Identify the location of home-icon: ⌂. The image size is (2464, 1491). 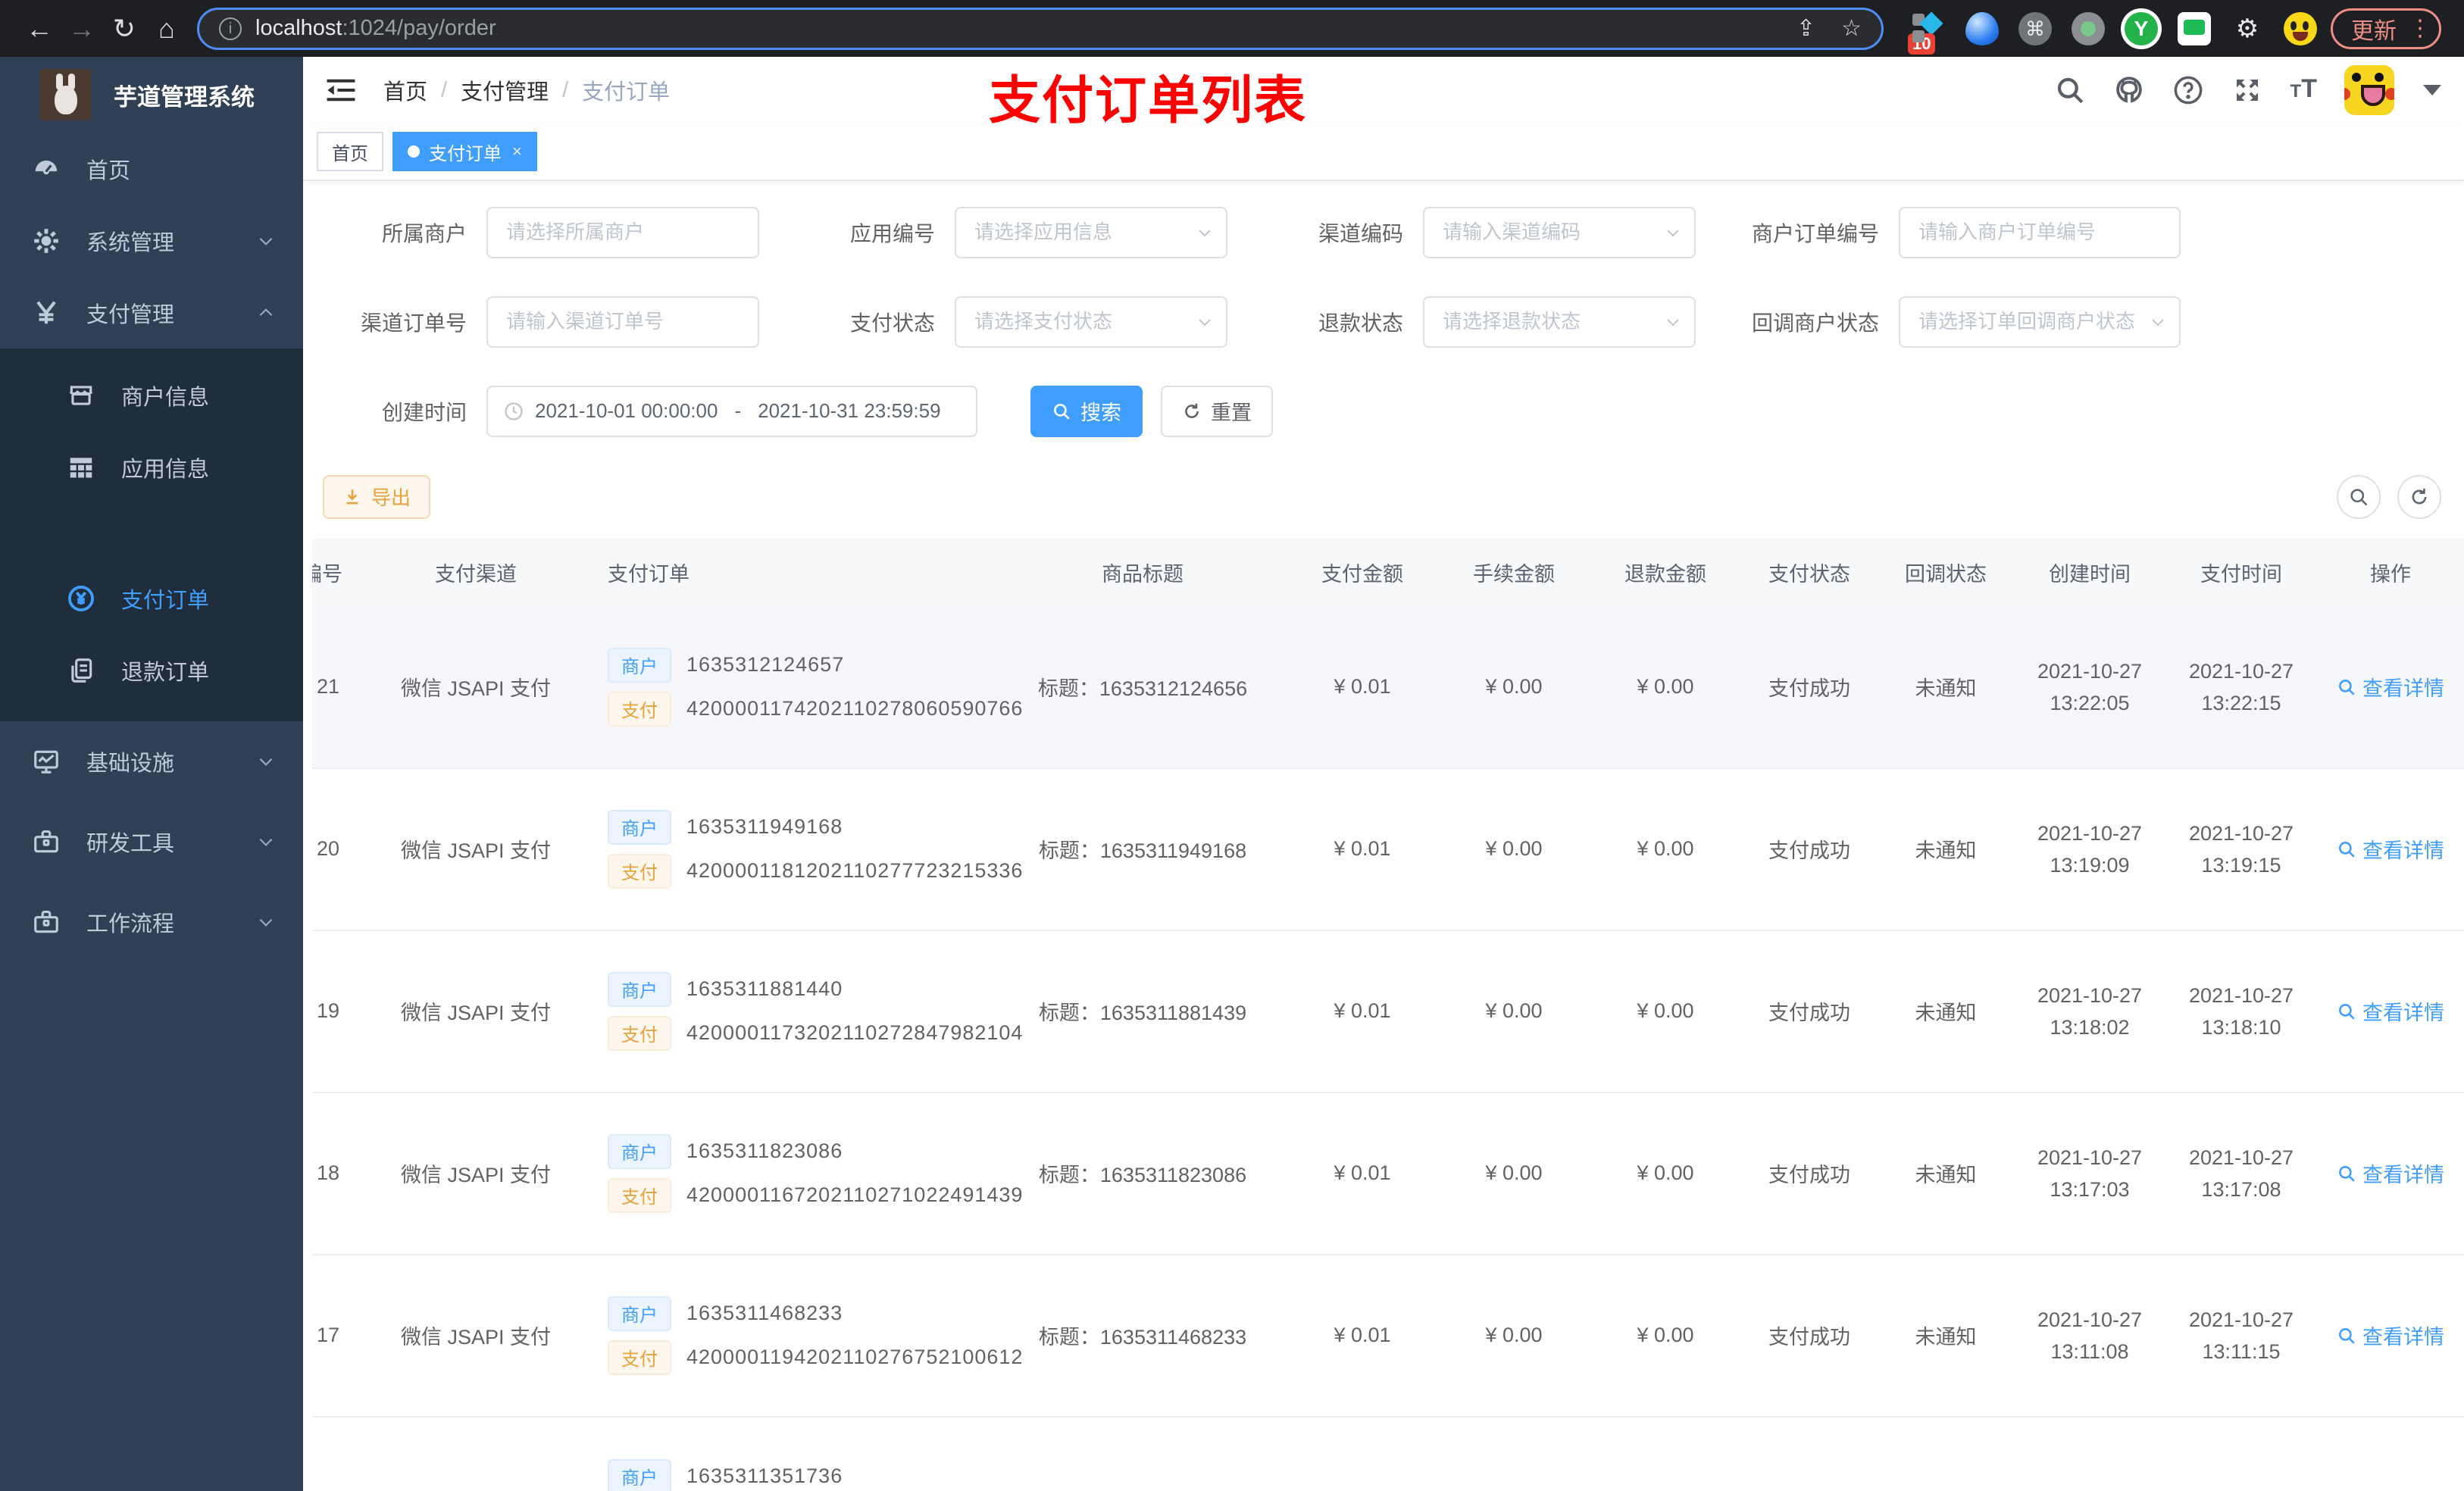
(166, 28).